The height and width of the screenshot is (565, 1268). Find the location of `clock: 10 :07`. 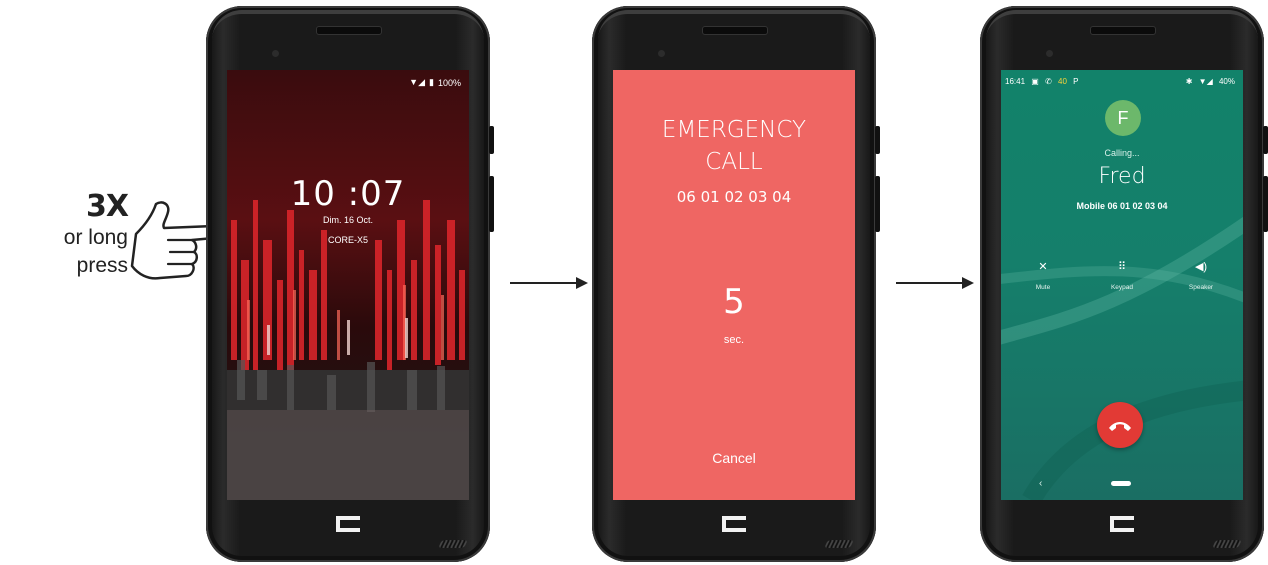

clock: 10 :07 is located at coordinates (348, 194).